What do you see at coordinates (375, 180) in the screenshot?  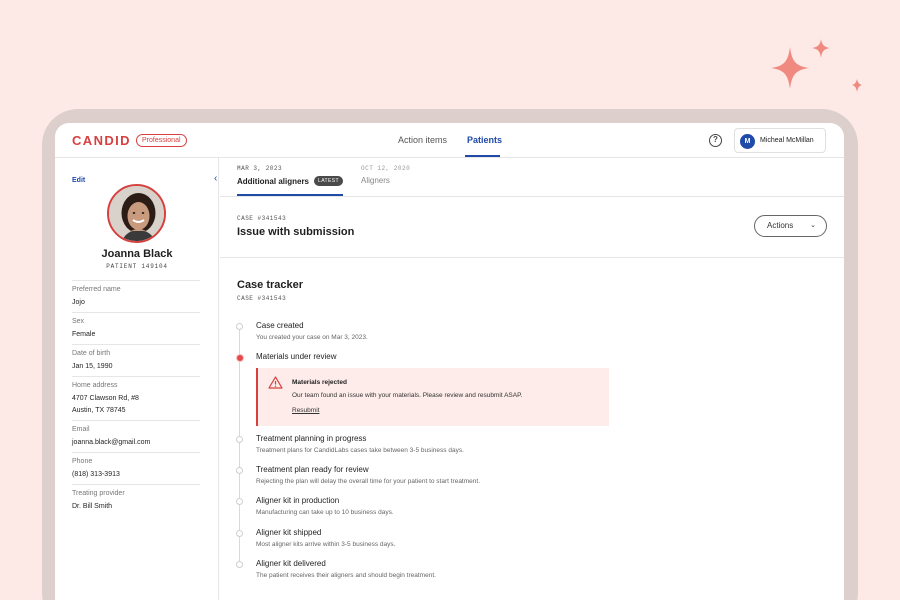 I see `case-tab-label: Aligners` at bounding box center [375, 180].